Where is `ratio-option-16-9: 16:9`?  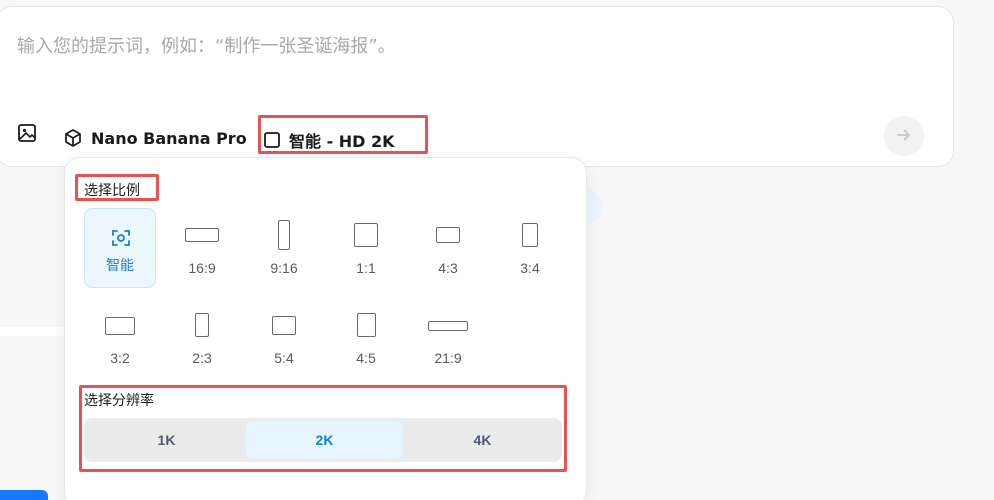 ratio-option-16-9: 16:9 is located at coordinates (202, 248).